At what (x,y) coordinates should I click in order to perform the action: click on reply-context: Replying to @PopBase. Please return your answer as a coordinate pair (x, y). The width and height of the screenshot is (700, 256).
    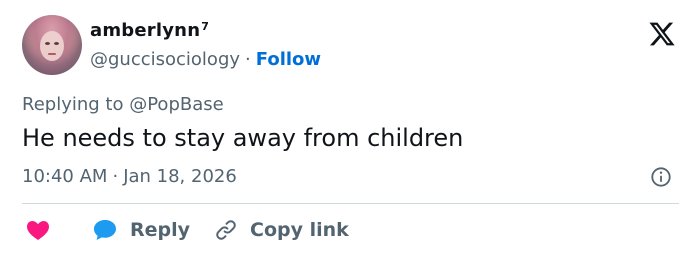
    Looking at the image, I should click on (123, 104).